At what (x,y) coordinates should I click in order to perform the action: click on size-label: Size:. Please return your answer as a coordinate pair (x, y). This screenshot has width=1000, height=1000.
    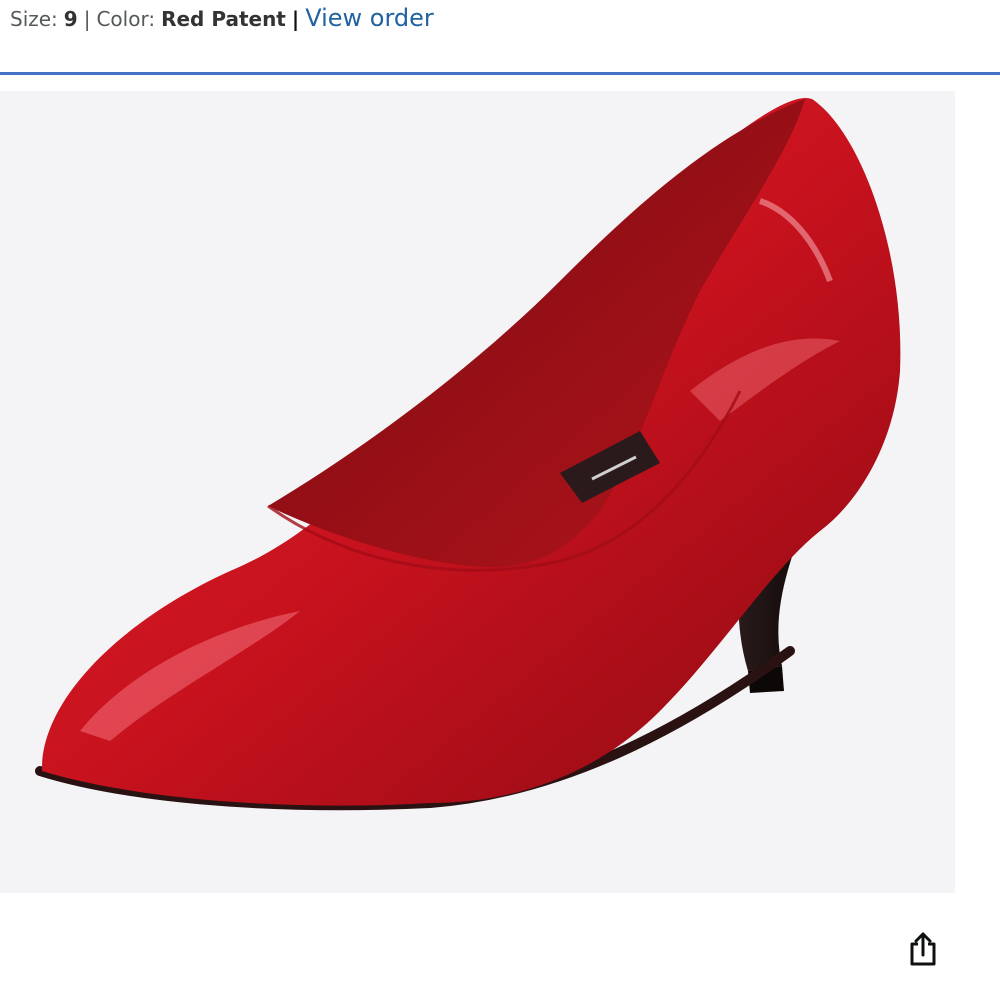
    Looking at the image, I should click on (34, 19).